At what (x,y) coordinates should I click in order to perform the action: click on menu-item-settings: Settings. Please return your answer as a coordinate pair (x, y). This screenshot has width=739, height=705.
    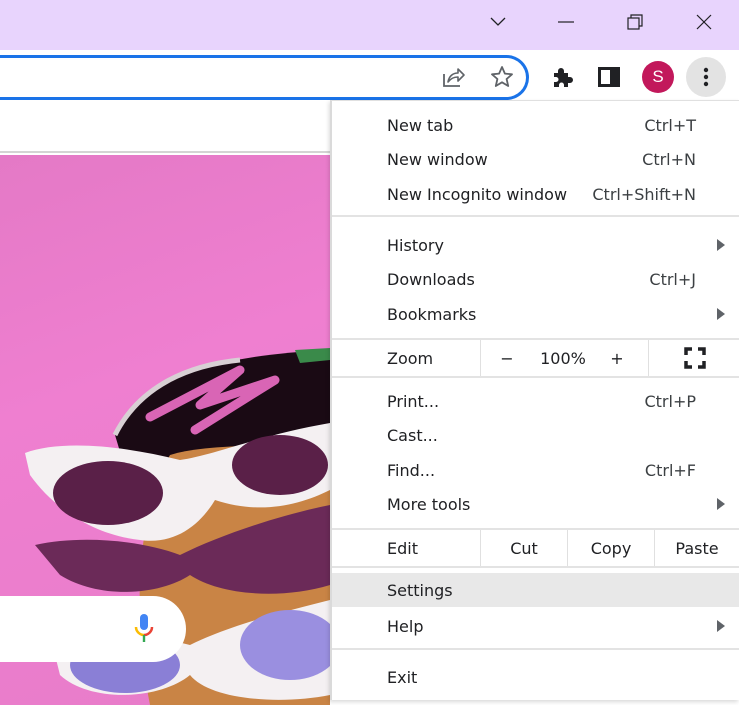
    Looking at the image, I should click on (535, 590).